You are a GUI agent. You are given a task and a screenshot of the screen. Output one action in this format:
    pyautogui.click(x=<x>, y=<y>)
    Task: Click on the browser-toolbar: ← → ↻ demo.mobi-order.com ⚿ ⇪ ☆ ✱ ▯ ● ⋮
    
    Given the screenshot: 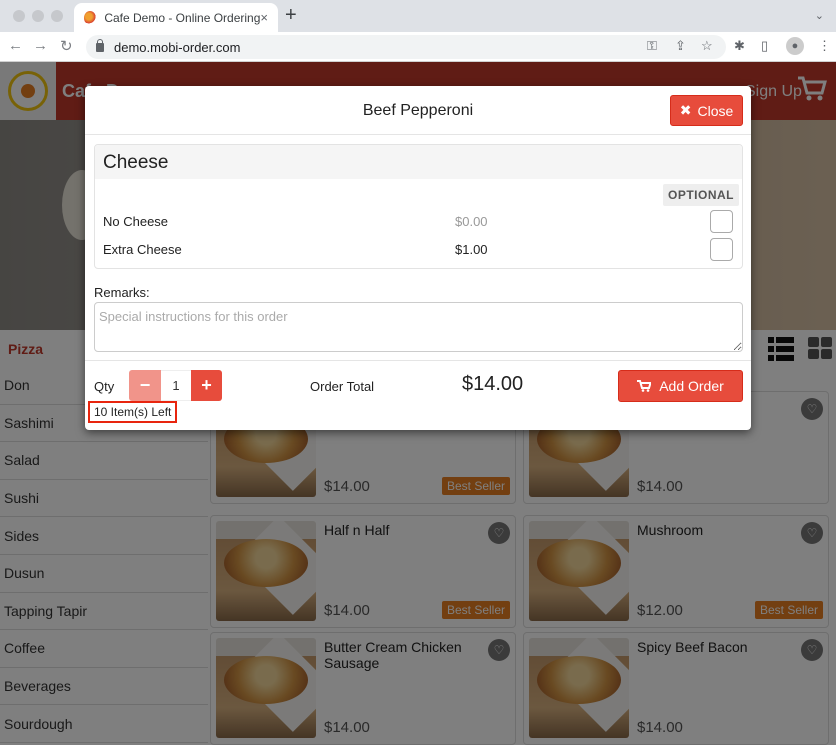 What is the action you would take?
    pyautogui.click(x=418, y=47)
    